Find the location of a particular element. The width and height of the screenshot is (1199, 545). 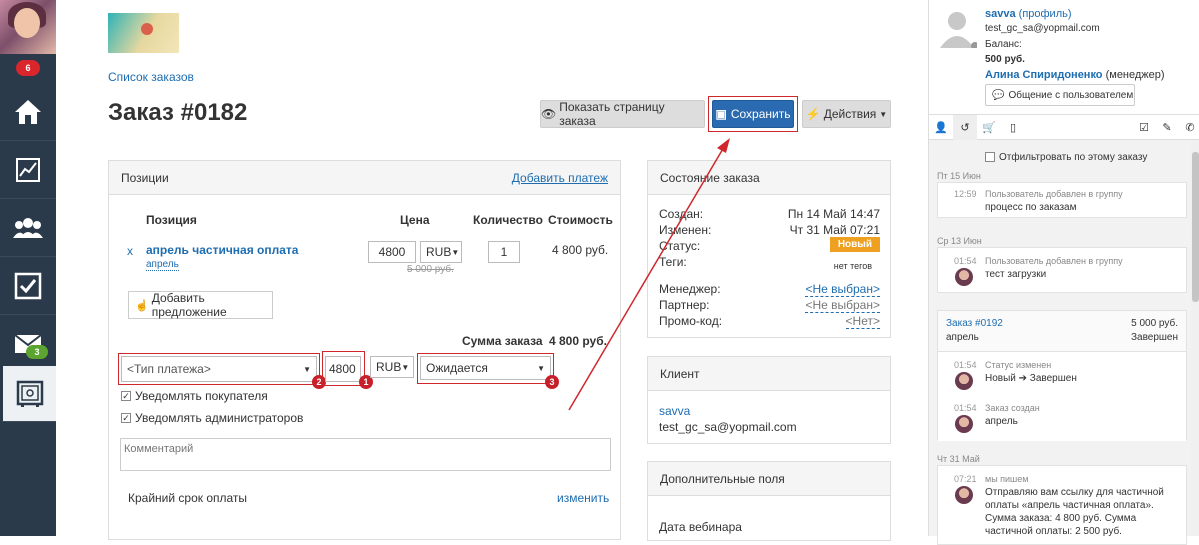

feed-scrollbar is located at coordinates (1195, 338).